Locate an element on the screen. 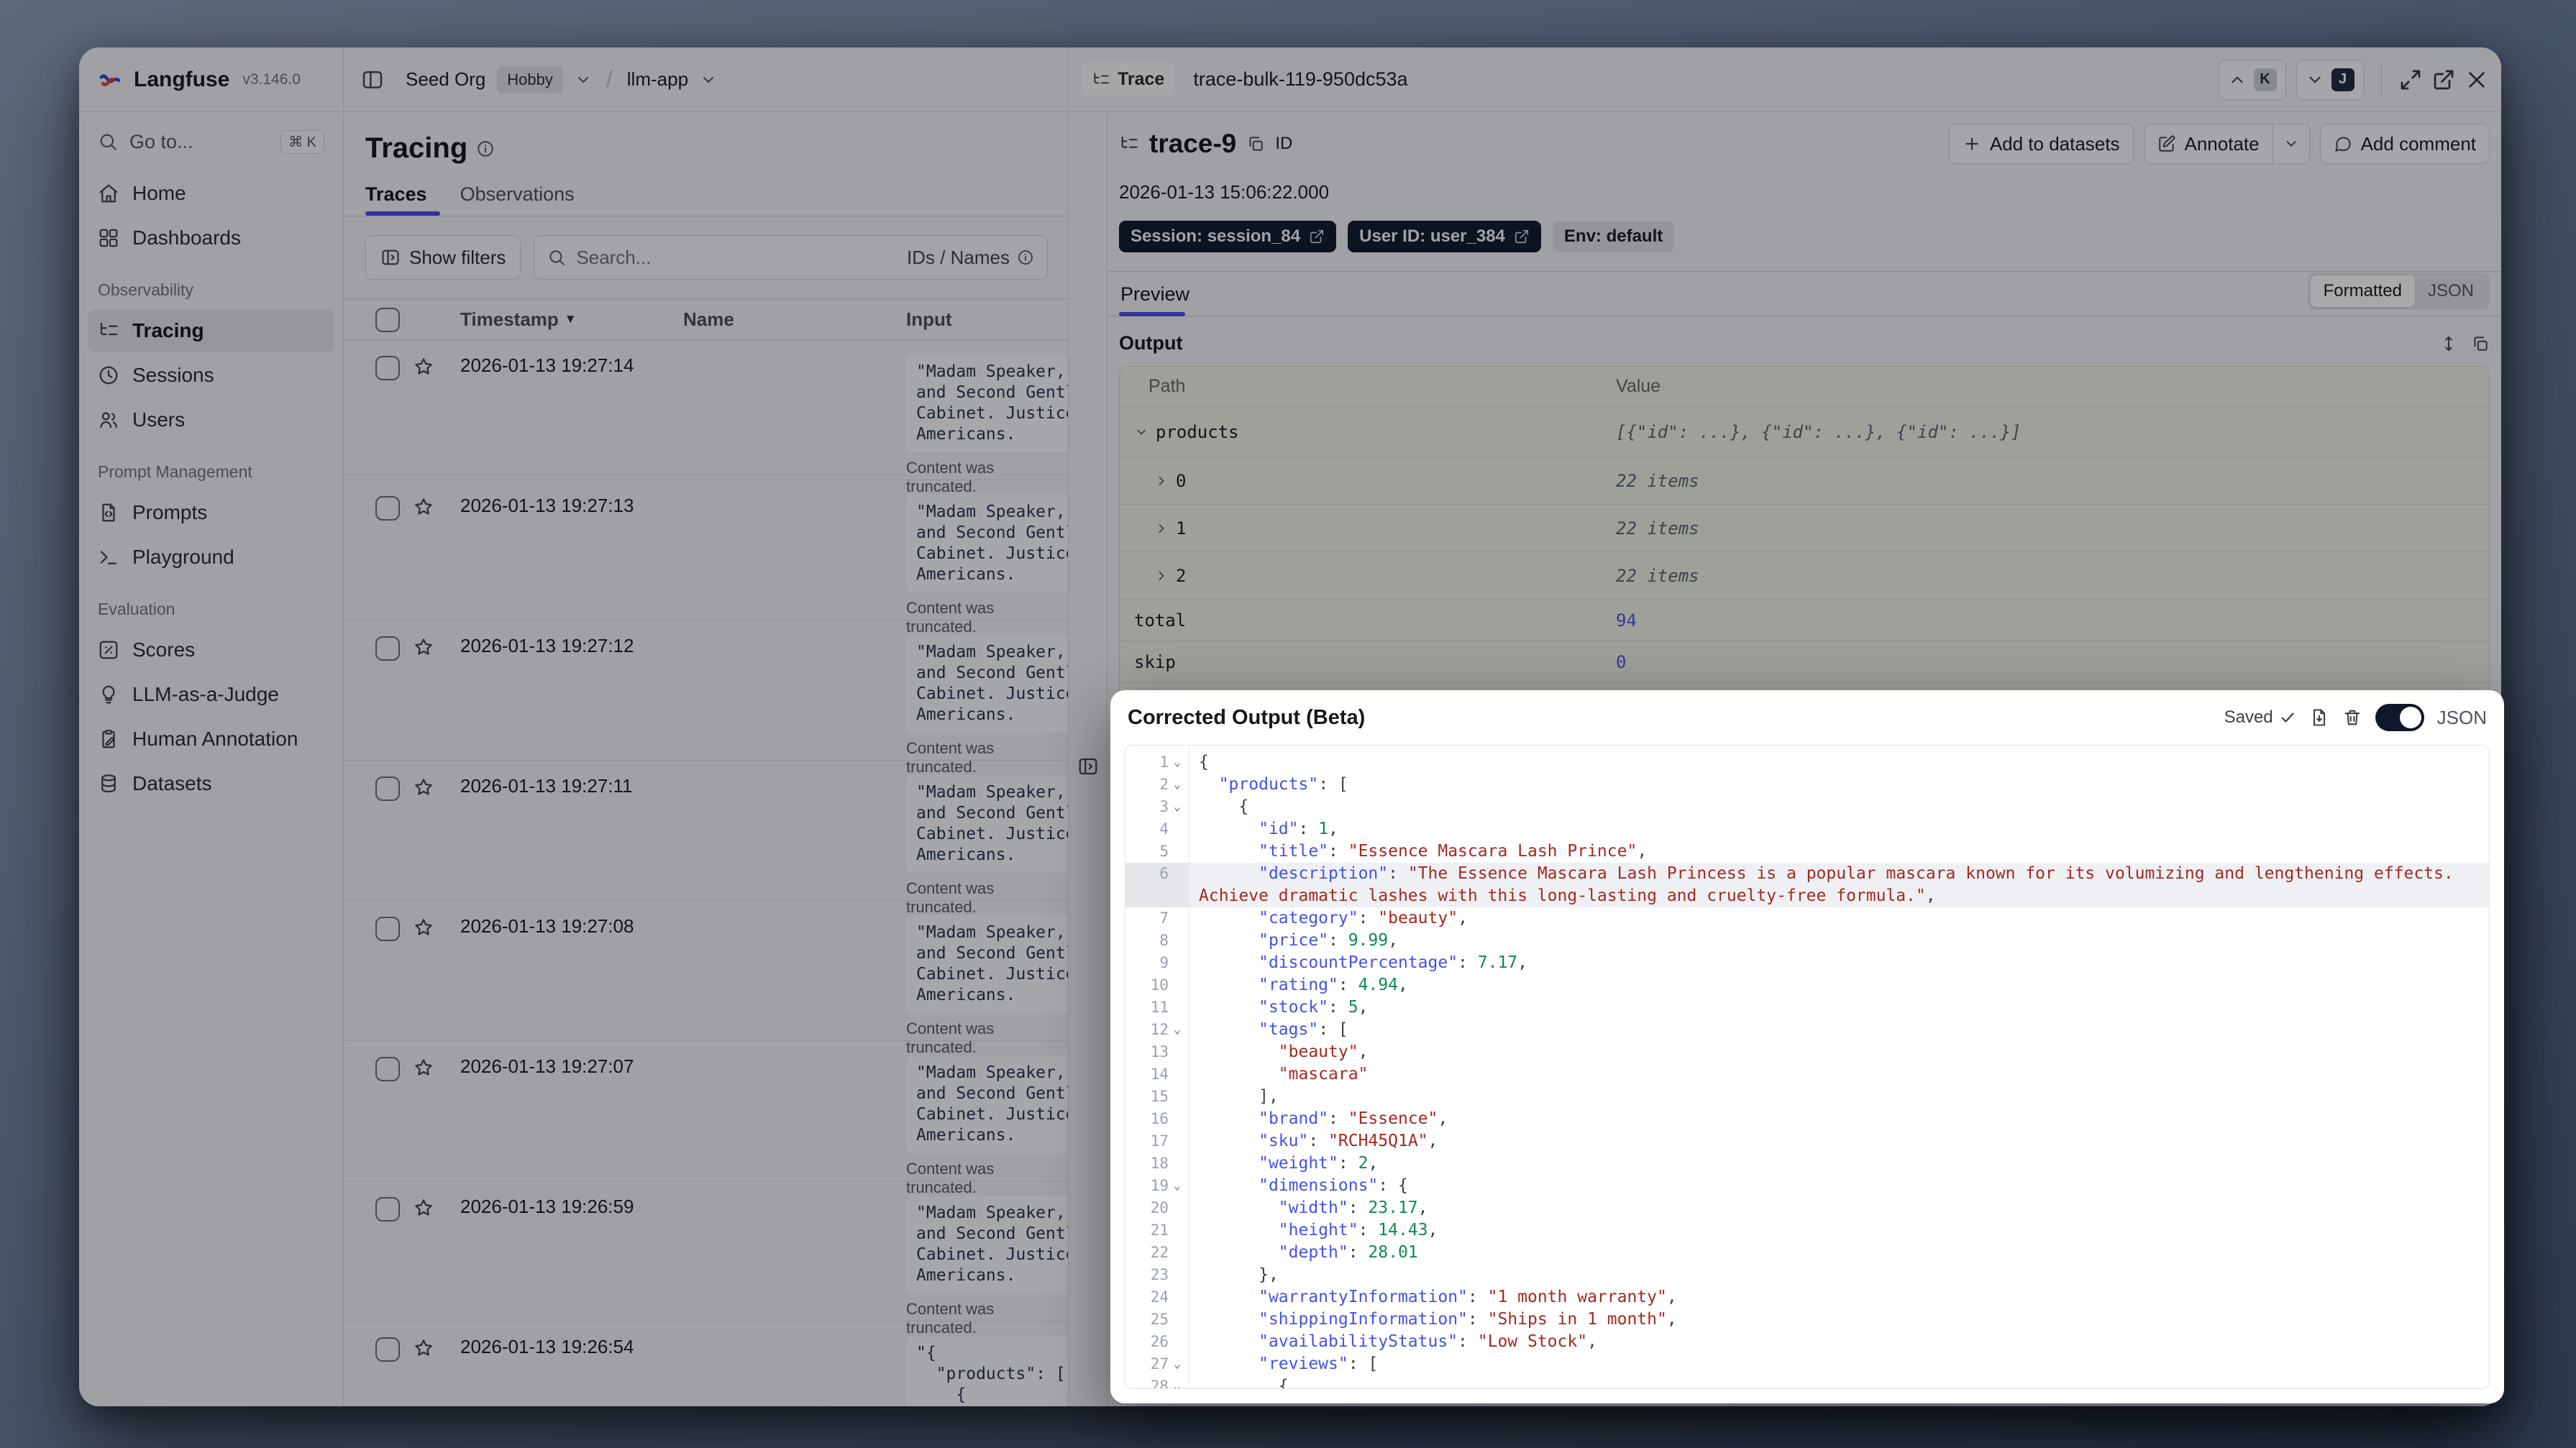  editor-line-17: 17 "sku": "RCH45Q1A", is located at coordinates (1807, 1141).